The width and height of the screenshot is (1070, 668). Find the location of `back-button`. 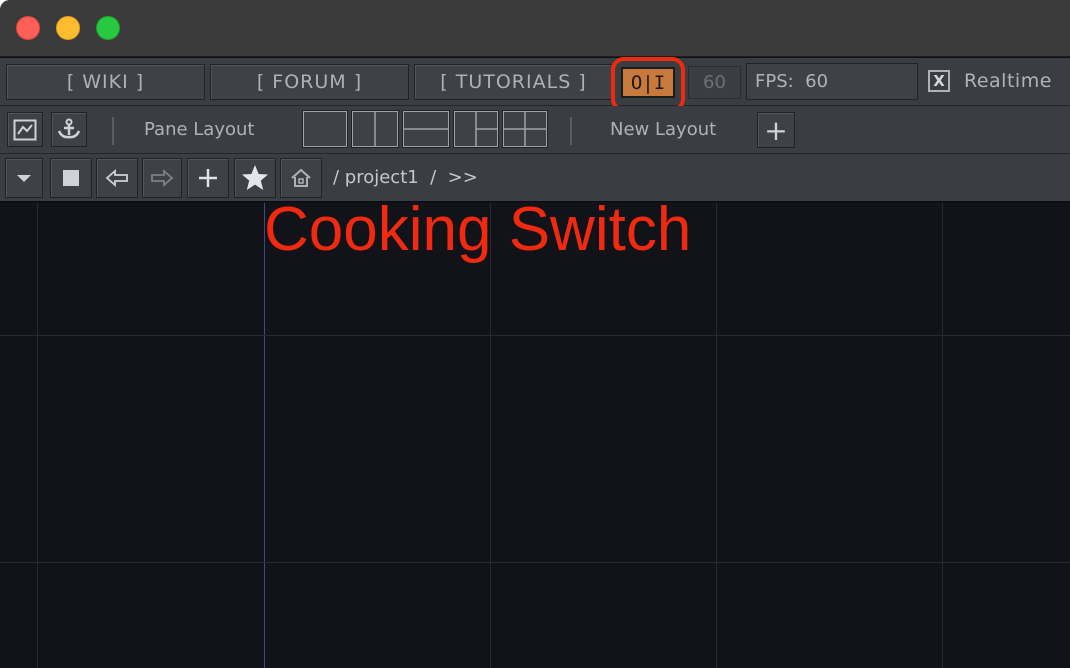

back-button is located at coordinates (117, 178).